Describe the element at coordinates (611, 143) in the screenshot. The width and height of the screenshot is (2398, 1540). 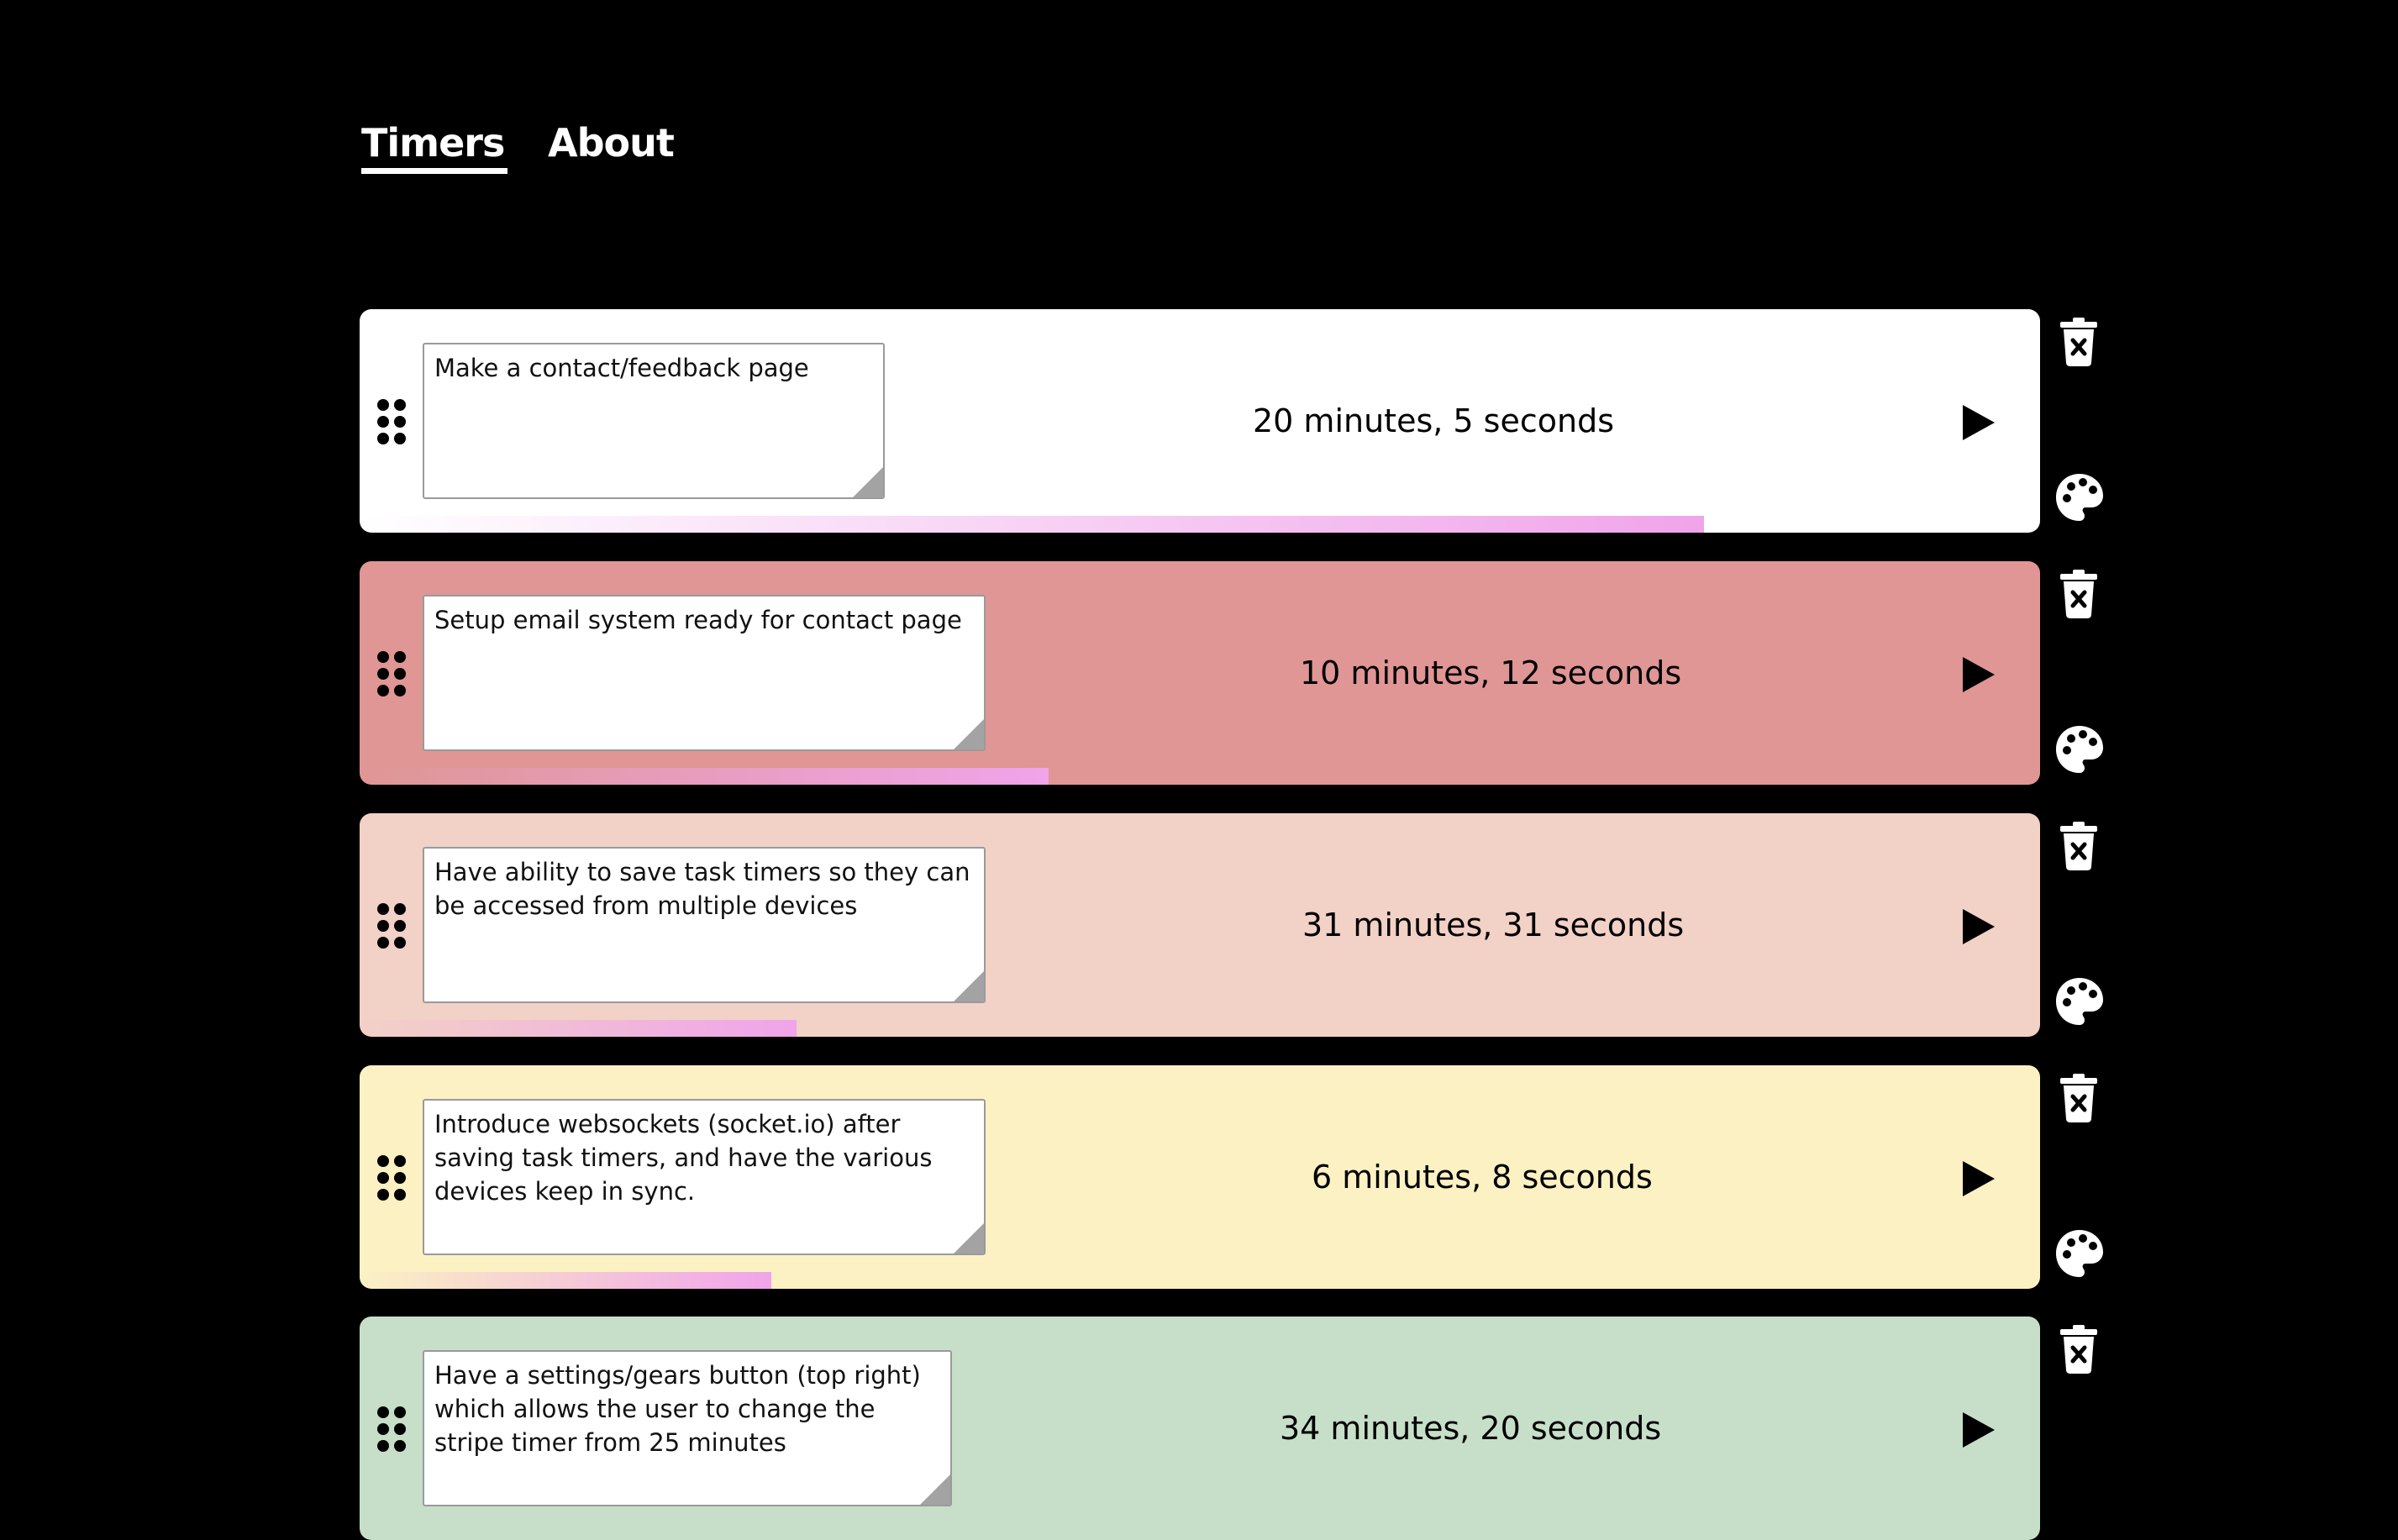
I see `nav-about-link: About` at that location.